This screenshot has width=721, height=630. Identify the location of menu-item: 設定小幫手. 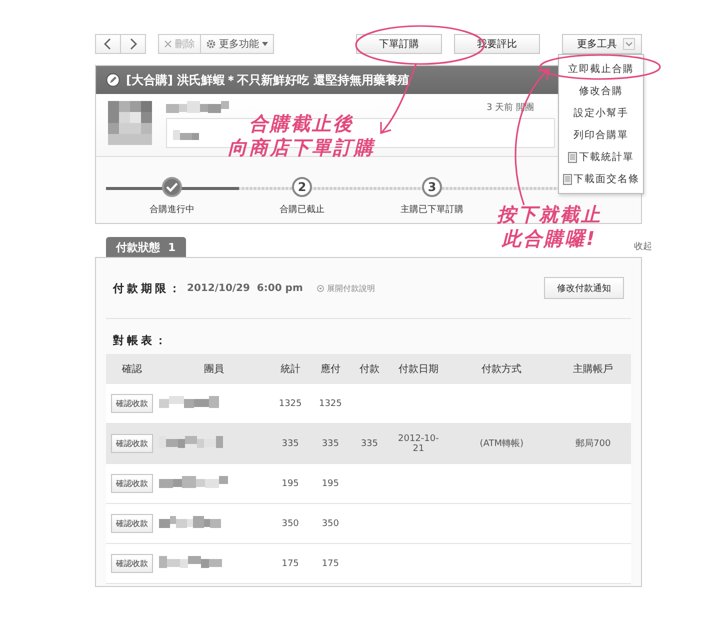
(601, 113).